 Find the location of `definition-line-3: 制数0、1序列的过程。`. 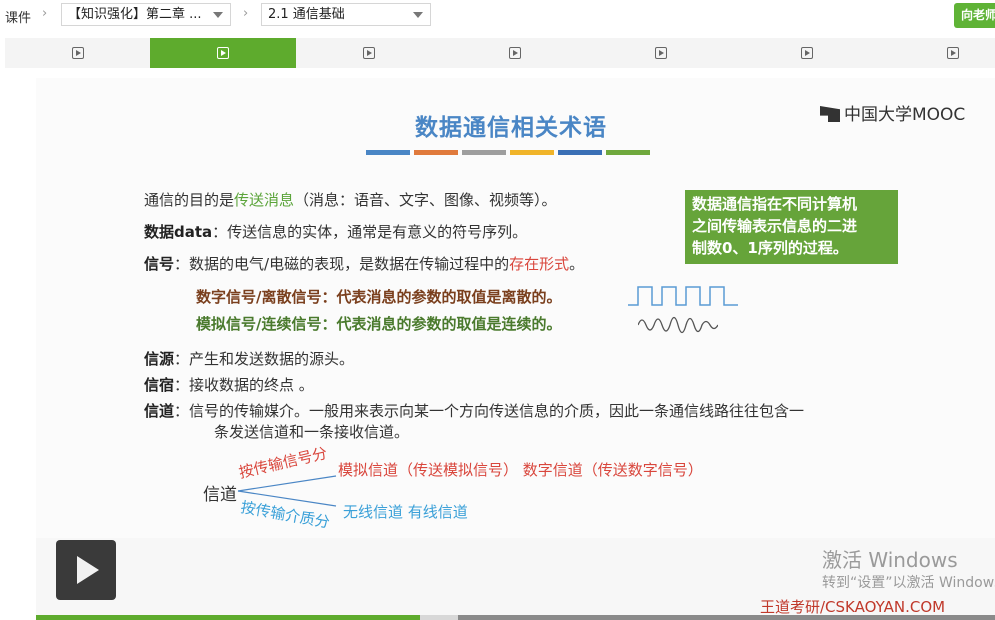

definition-line-3: 制数0、1序列的过程。 is located at coordinates (770, 248).